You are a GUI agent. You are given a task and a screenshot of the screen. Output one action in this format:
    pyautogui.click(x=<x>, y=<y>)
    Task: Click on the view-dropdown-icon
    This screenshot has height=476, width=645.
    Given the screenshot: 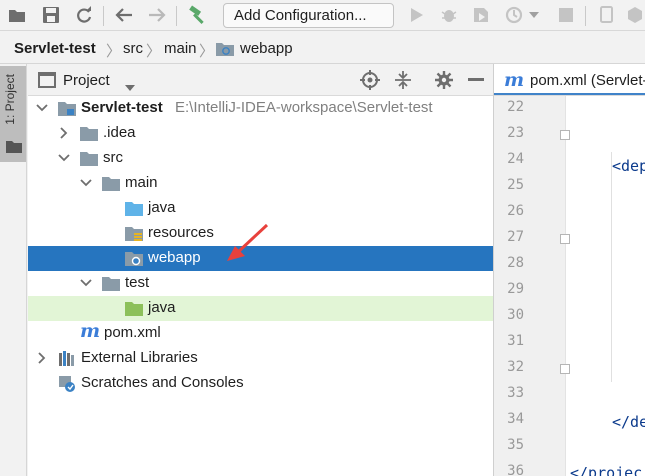 What is the action you would take?
    pyautogui.click(x=130, y=86)
    